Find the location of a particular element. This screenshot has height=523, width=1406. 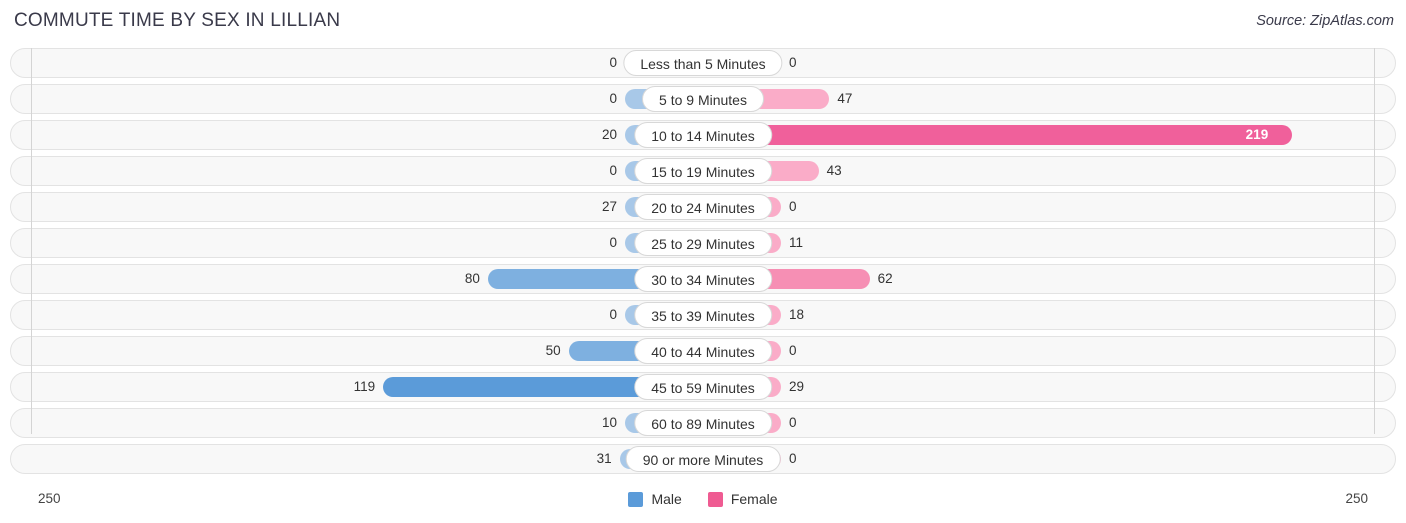

value-label-male: 119 is located at coordinates (364, 386).